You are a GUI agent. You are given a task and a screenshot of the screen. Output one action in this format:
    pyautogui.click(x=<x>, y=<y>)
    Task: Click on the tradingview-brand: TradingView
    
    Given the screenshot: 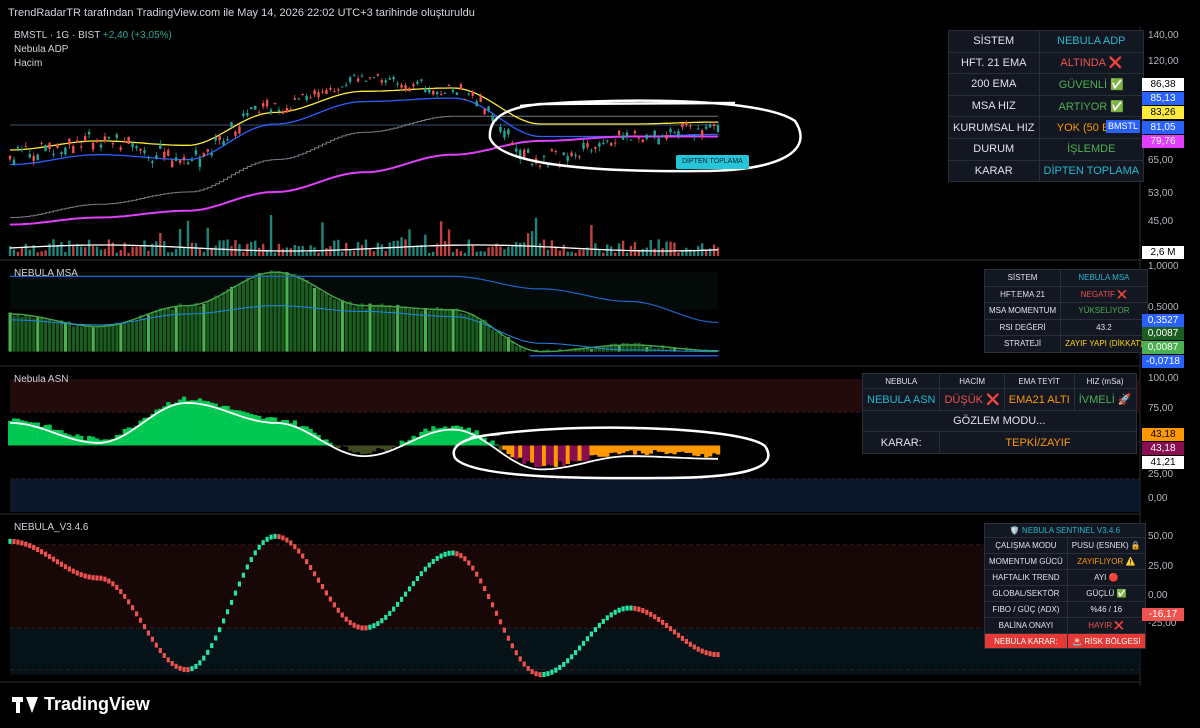 What is the action you would take?
    pyautogui.click(x=81, y=704)
    